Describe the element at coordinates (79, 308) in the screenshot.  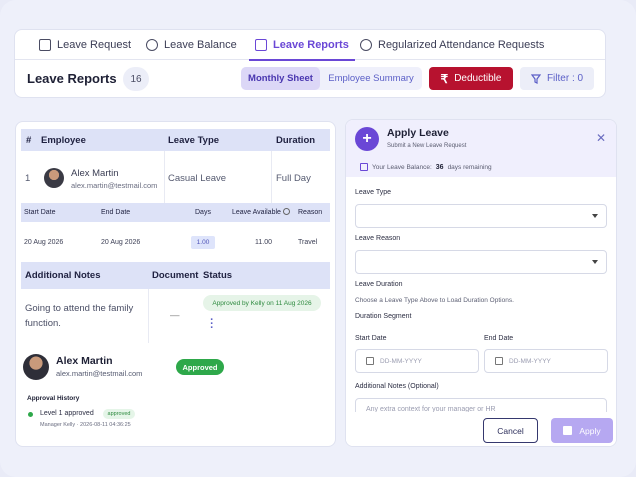
I see `notes-line-1: Going to attend the family` at that location.